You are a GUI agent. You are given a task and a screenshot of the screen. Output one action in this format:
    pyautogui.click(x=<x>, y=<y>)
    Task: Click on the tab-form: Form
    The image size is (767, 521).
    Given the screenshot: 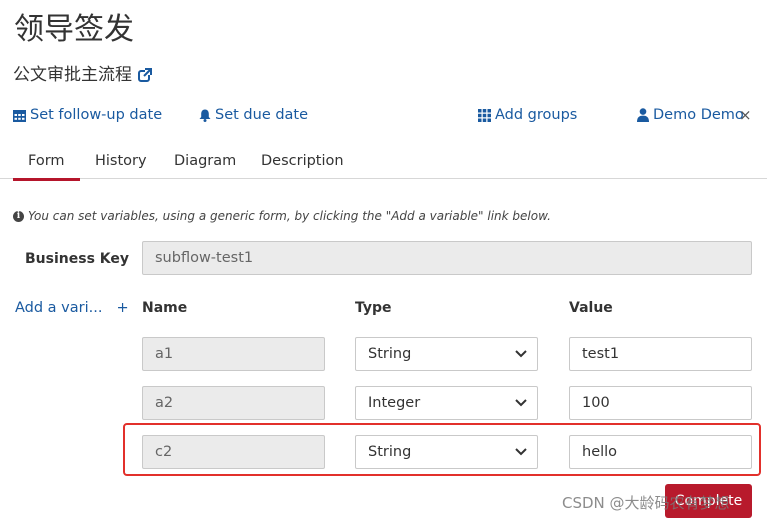 What is the action you would take?
    pyautogui.click(x=46, y=166)
    